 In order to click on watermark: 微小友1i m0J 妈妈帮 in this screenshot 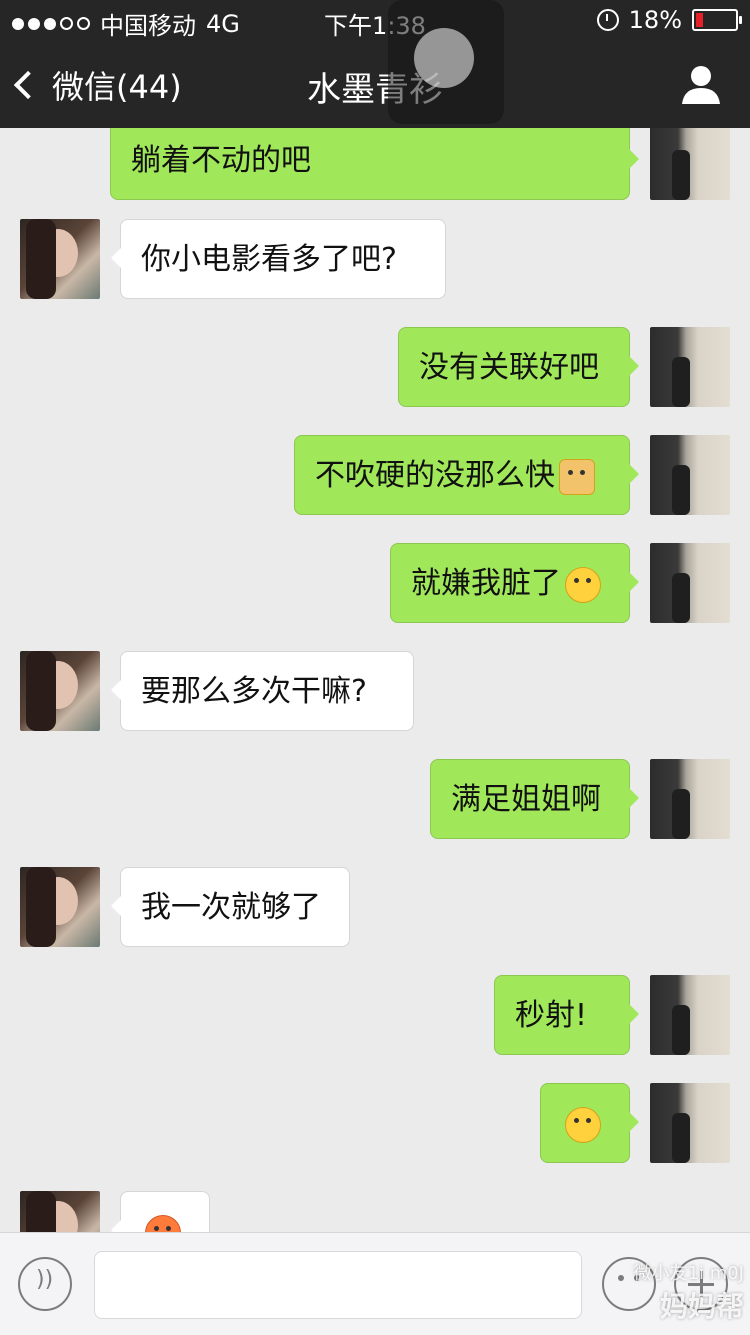, I will do `click(674, 1294)`.